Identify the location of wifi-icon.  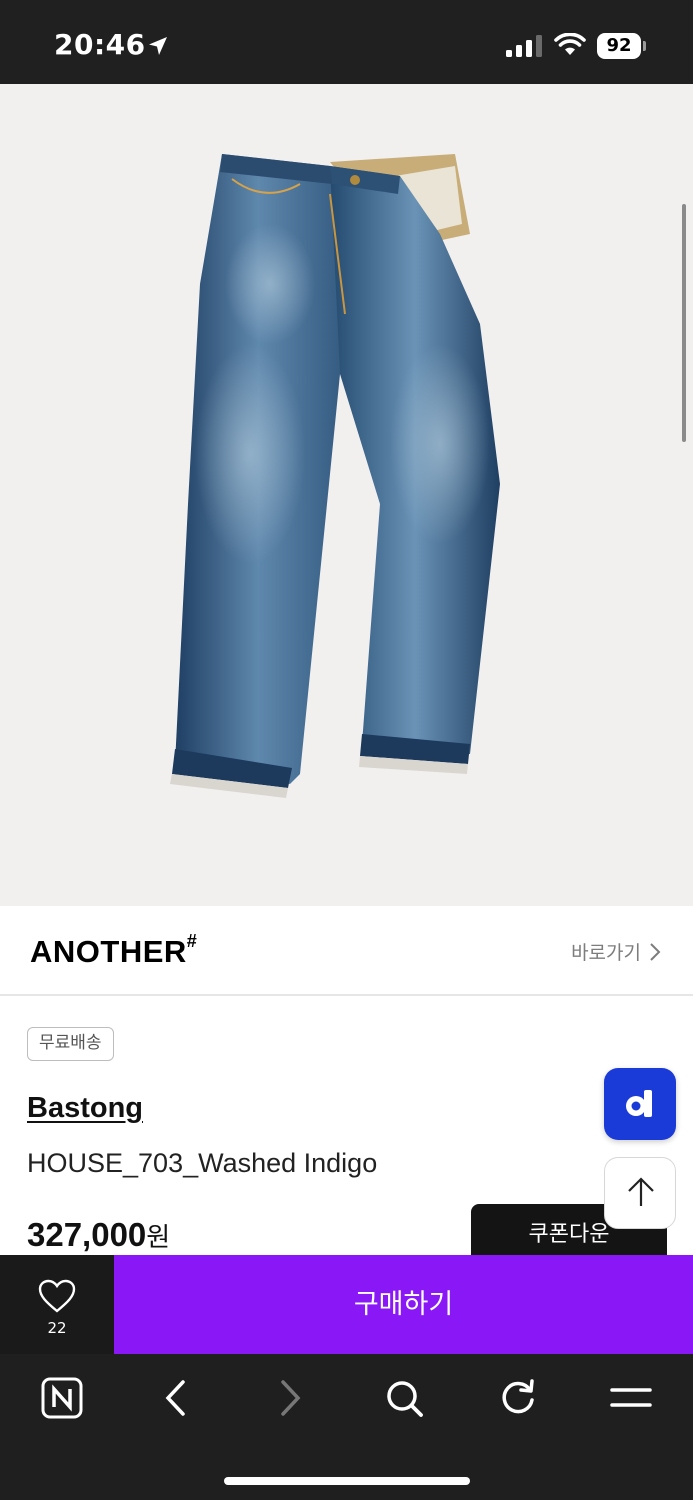
(570, 44).